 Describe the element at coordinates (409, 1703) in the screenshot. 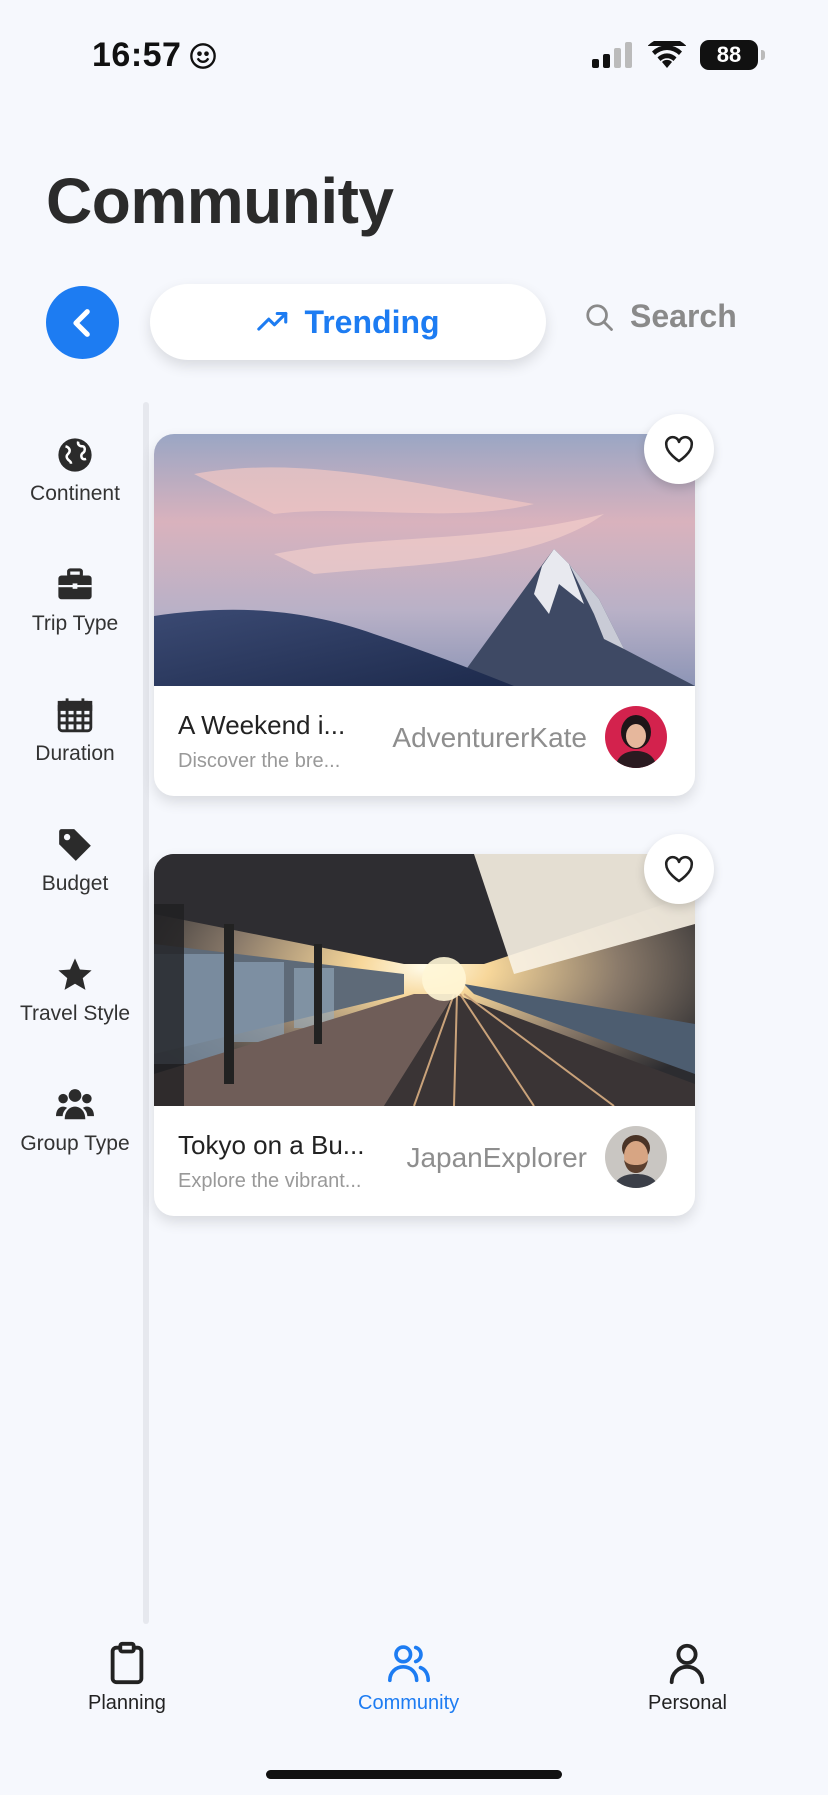

I see `tab-label: Community` at that location.